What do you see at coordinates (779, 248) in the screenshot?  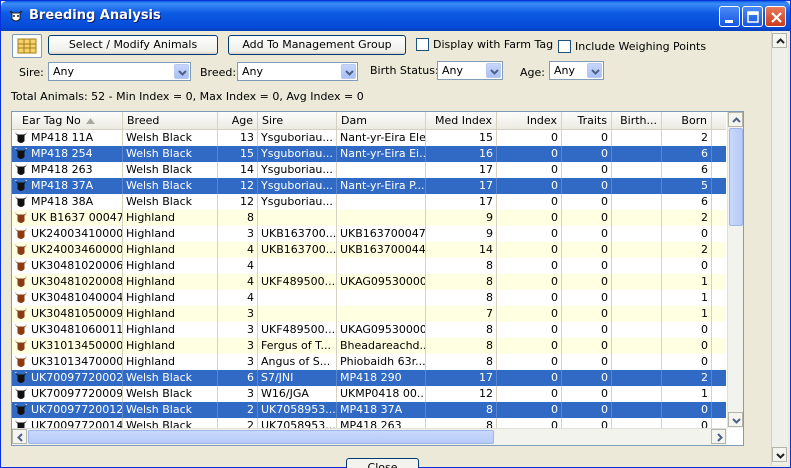 I see `window-vertical-scrollbar` at bounding box center [779, 248].